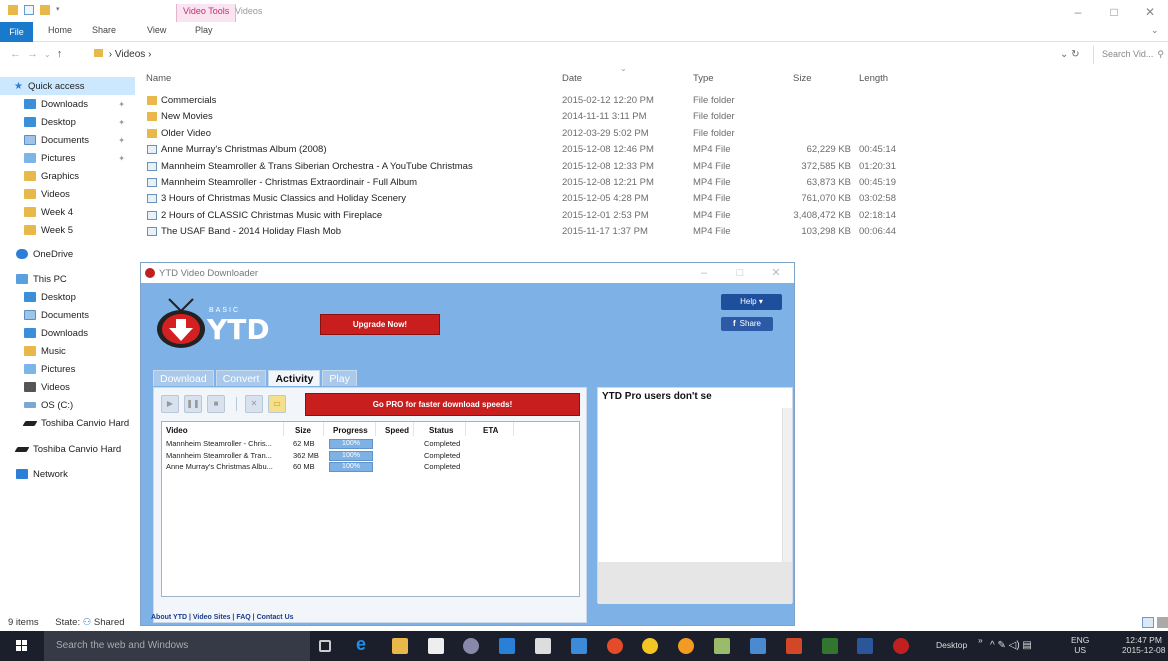 This screenshot has height=661, width=1168. Describe the element at coordinates (241, 378) in the screenshot. I see `tab-convert: Convert` at that location.